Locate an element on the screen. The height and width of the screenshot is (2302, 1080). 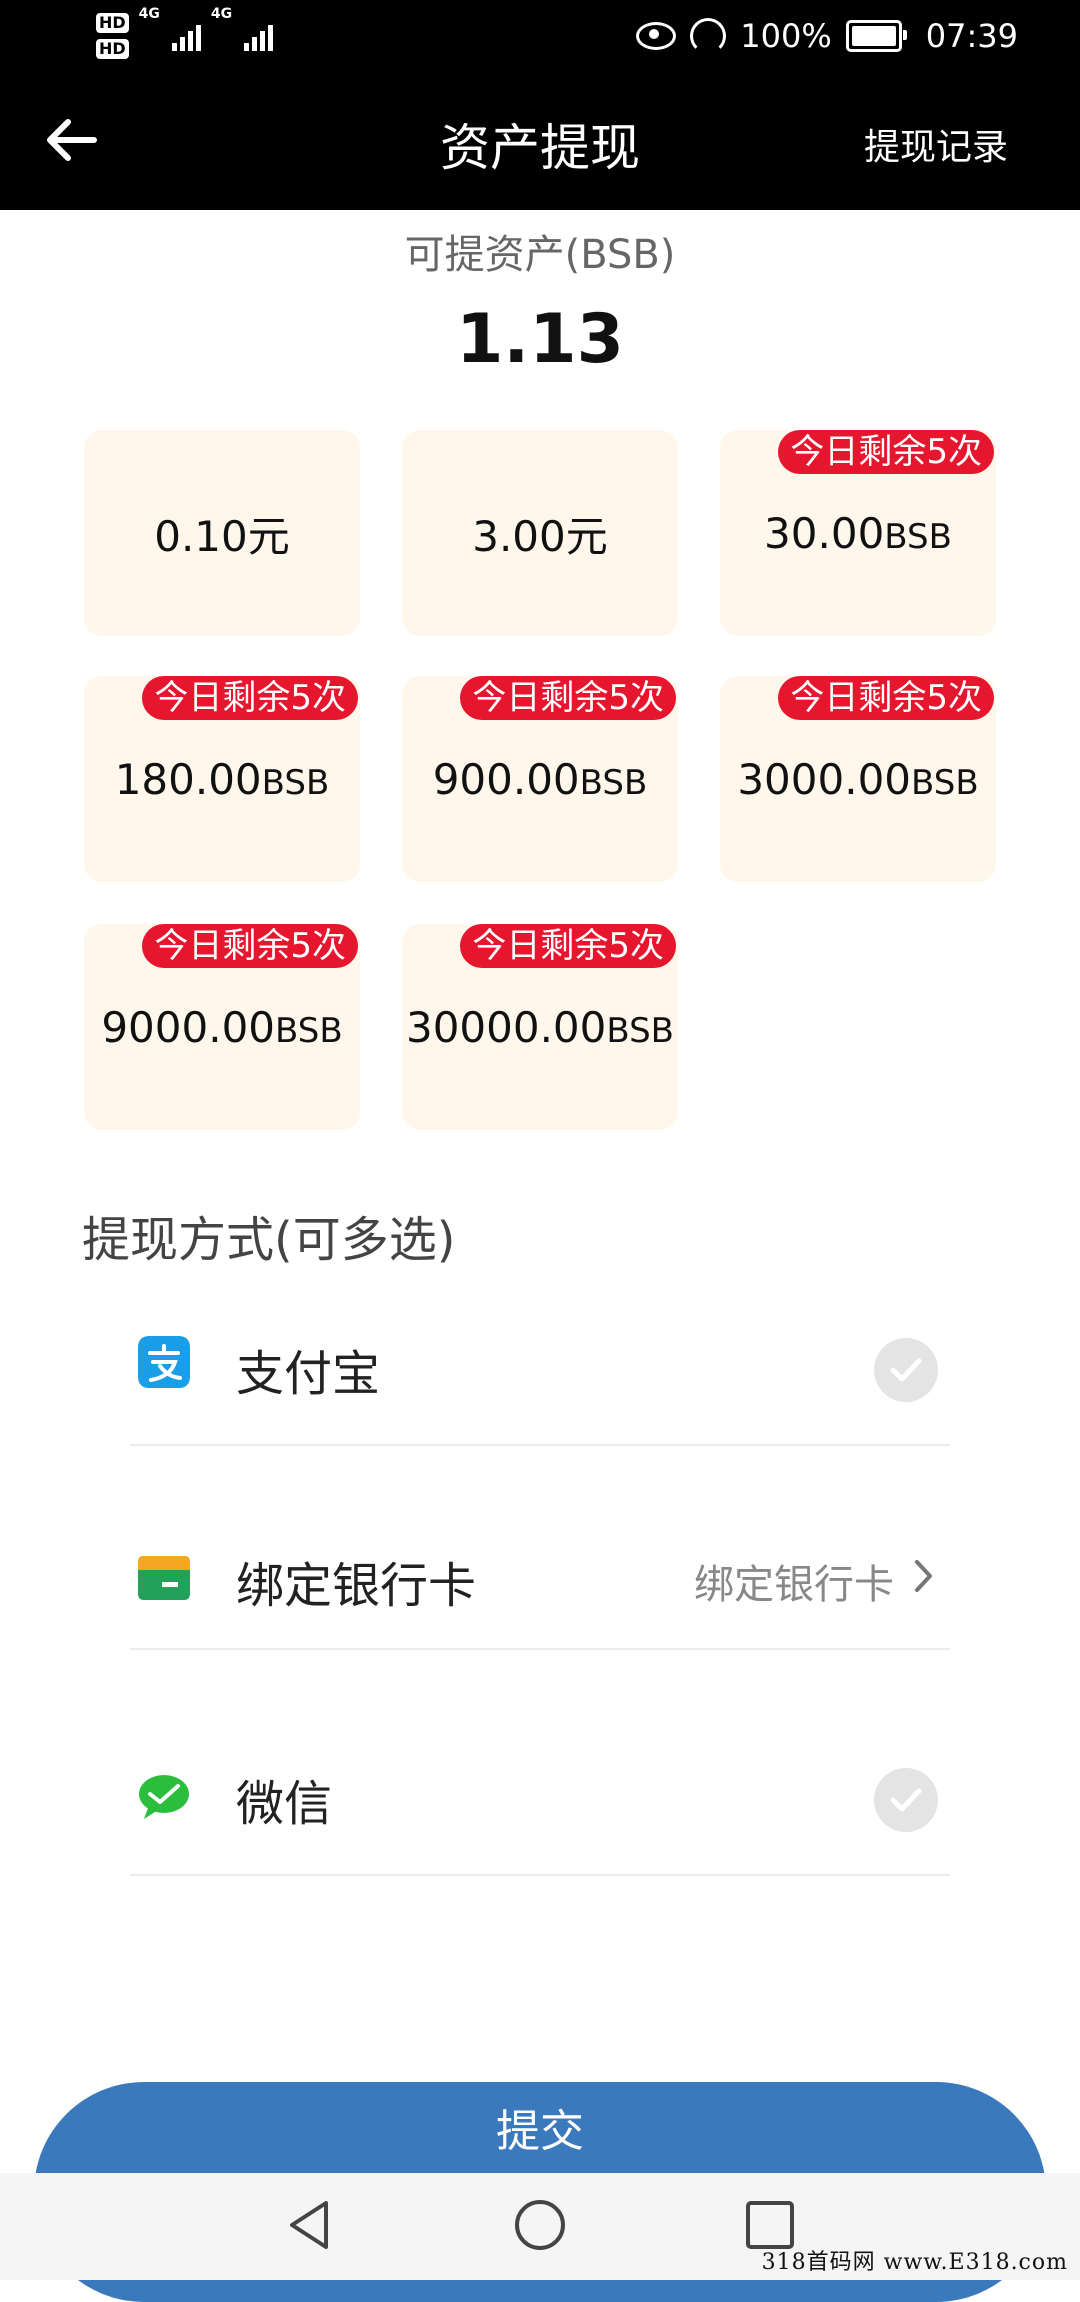
amount-option: 今日剩余5次 30.00BSB is located at coordinates (858, 533).